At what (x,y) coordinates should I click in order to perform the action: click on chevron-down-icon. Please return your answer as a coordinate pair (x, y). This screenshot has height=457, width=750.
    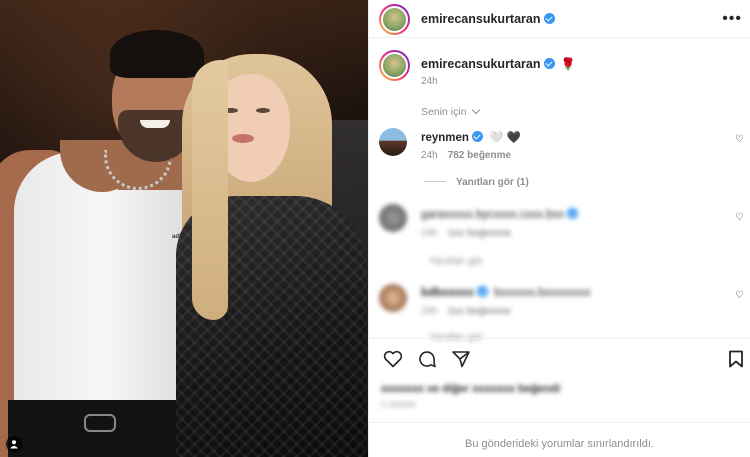
    Looking at the image, I should click on (475, 110).